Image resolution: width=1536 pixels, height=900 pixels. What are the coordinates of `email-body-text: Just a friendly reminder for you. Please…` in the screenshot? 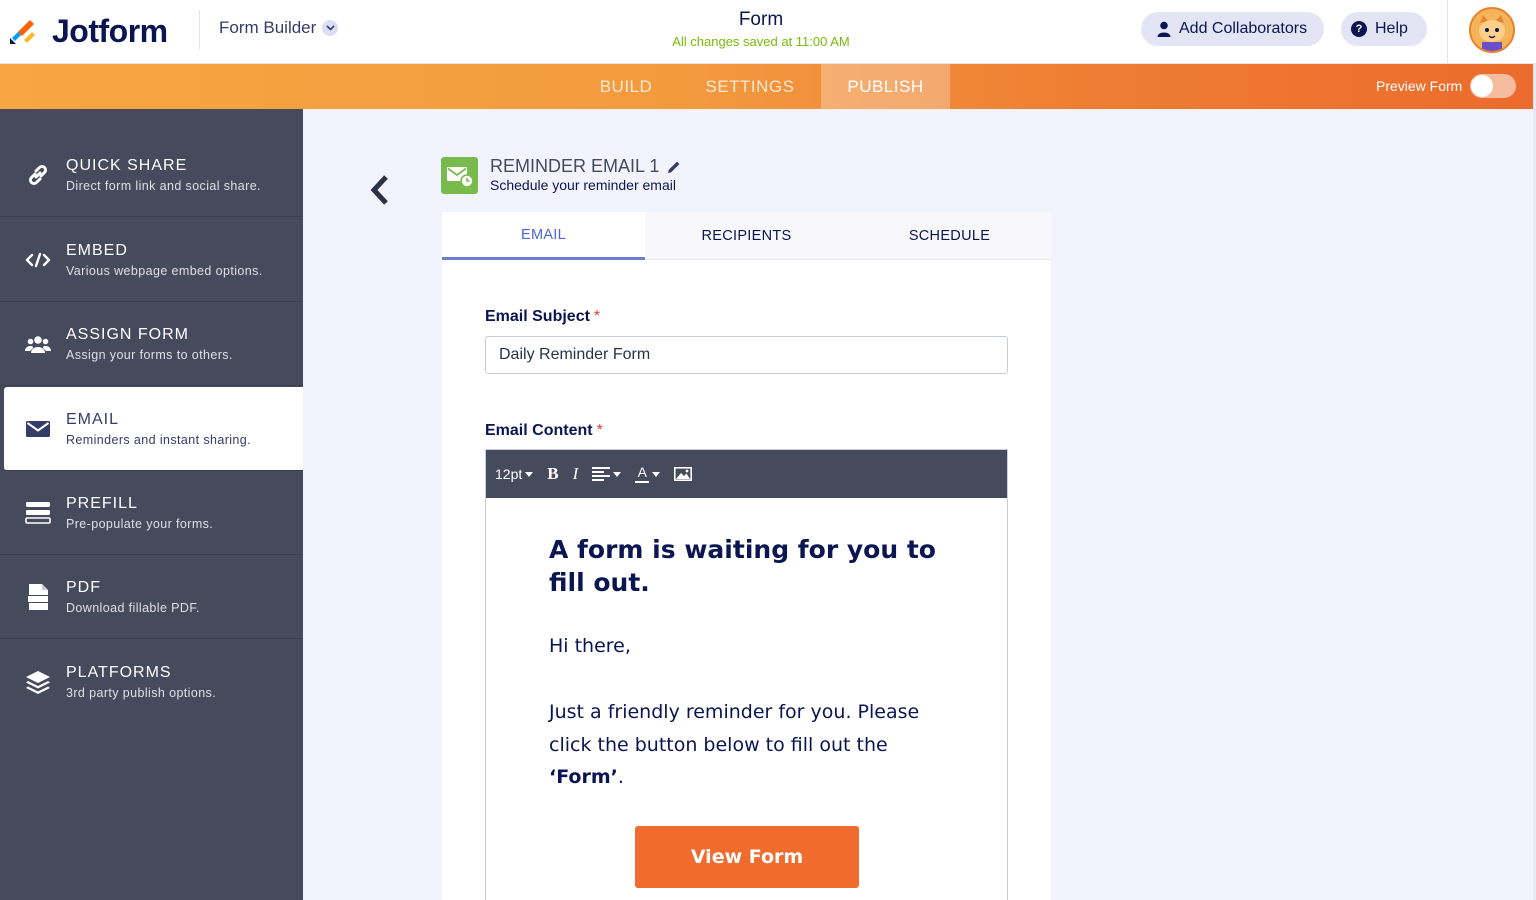 It's located at (734, 728).